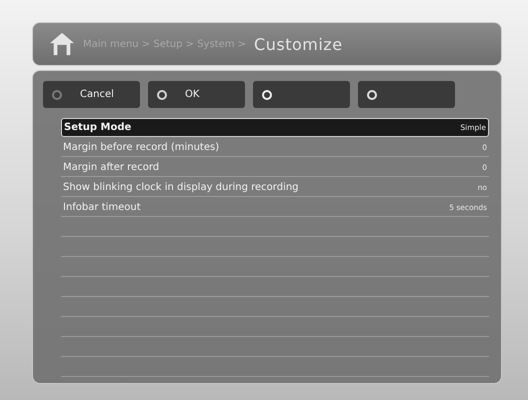  I want to click on setting-label: Show blinking clock in display during recording, so click(181, 187).